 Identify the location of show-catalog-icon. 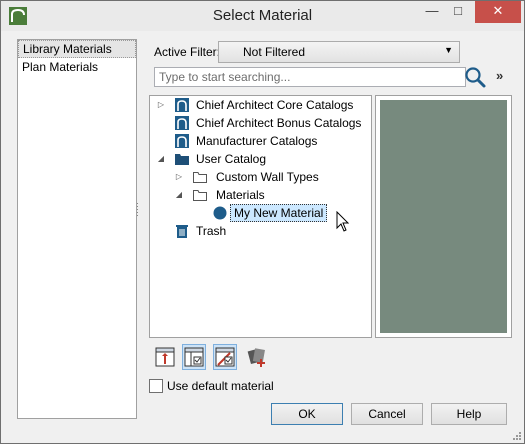
(194, 357).